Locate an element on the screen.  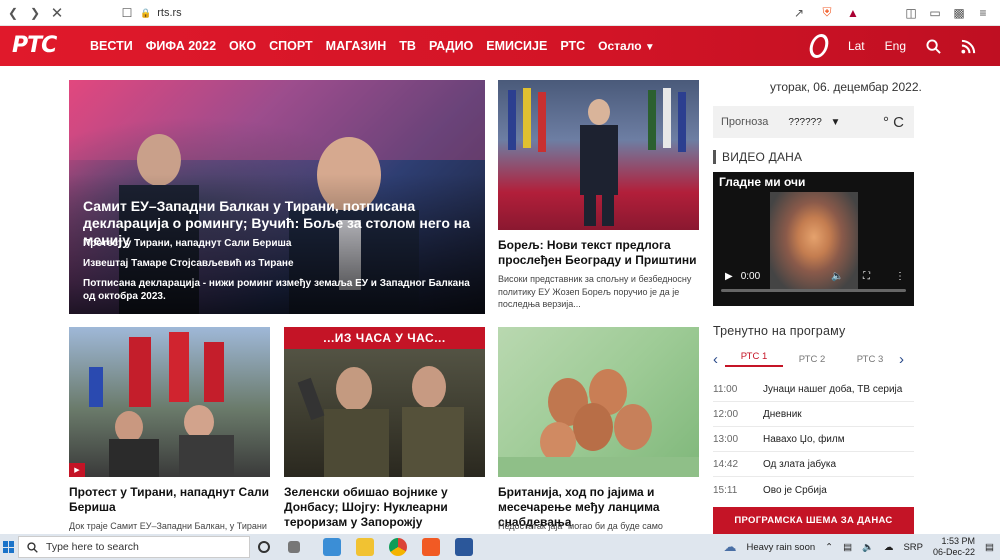
oko-zero-icon is located at coordinates (819, 46).